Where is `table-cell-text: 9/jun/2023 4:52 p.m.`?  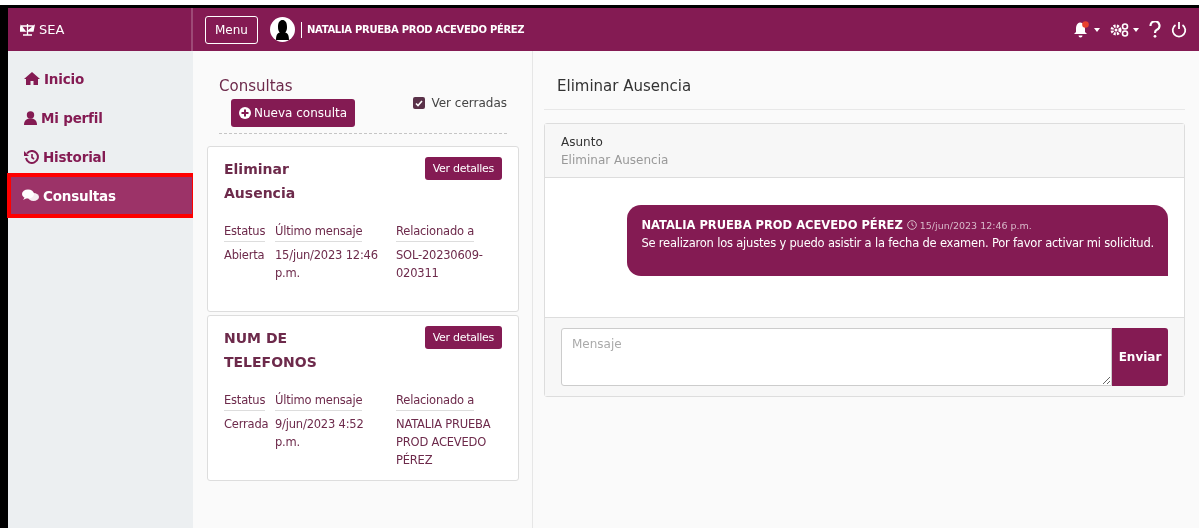 table-cell-text: 9/jun/2023 4:52 p.m. is located at coordinates (320, 433).